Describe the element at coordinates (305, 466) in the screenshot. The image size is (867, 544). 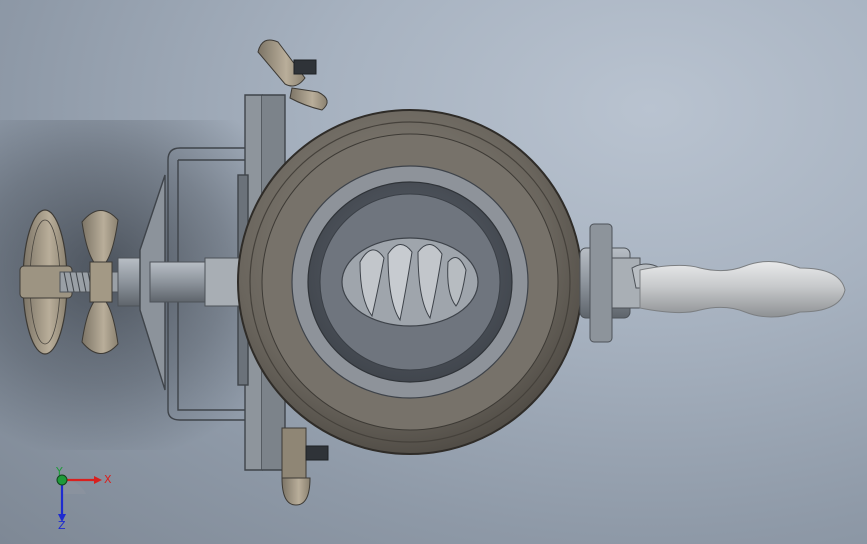
I see `bottom-wing-nut` at that location.